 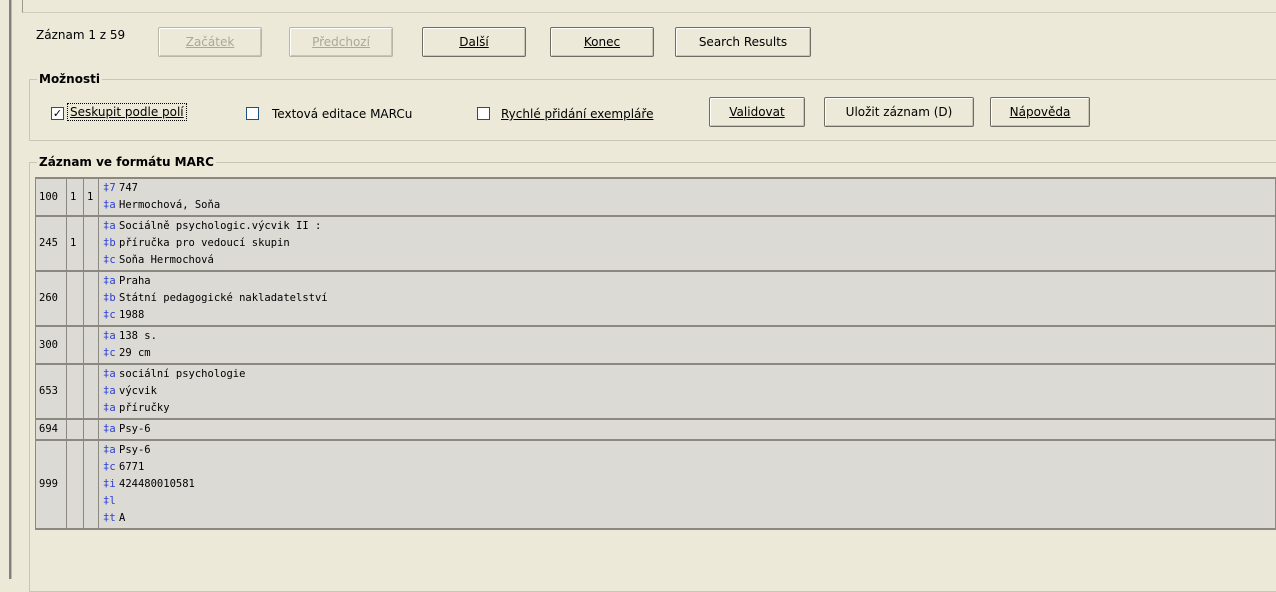 I want to click on marc-subfield: ‡l, so click(x=687, y=501).